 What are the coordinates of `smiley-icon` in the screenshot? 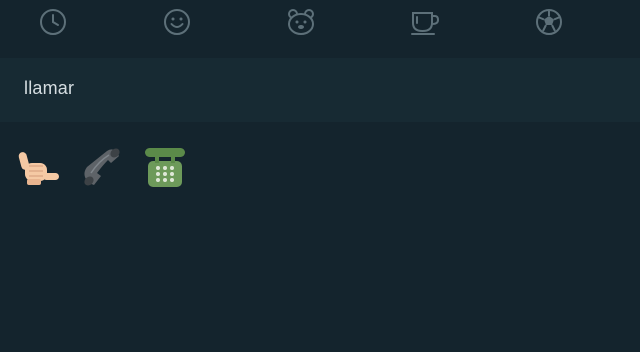 It's located at (177, 22).